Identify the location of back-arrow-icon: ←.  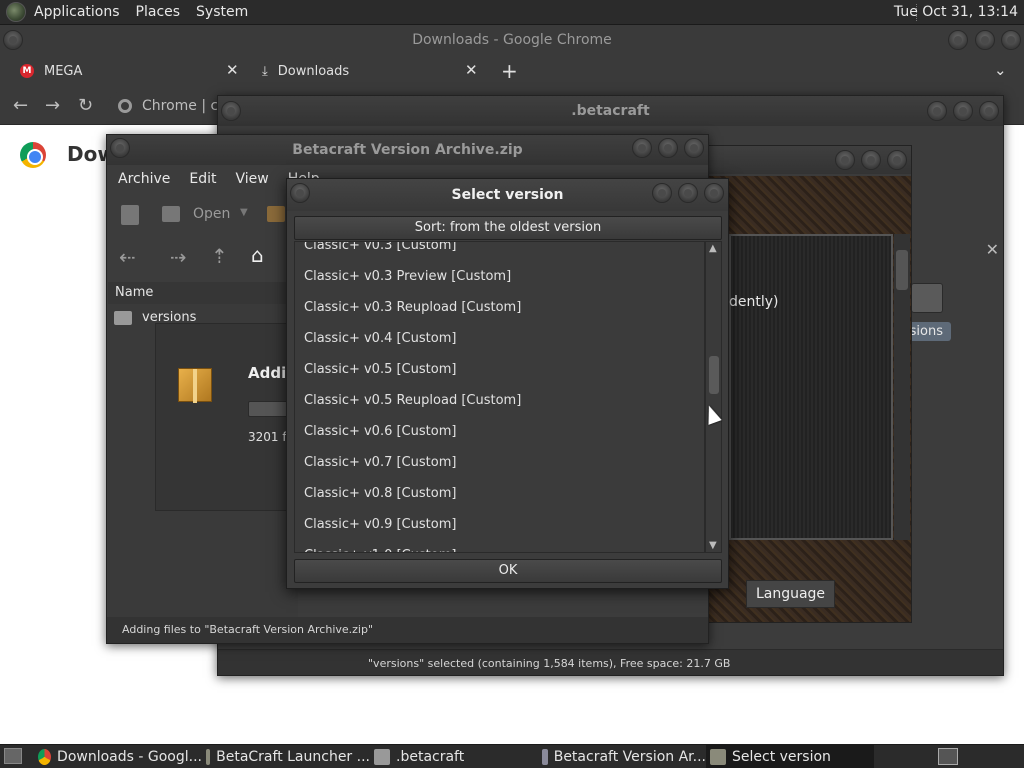
(20, 105).